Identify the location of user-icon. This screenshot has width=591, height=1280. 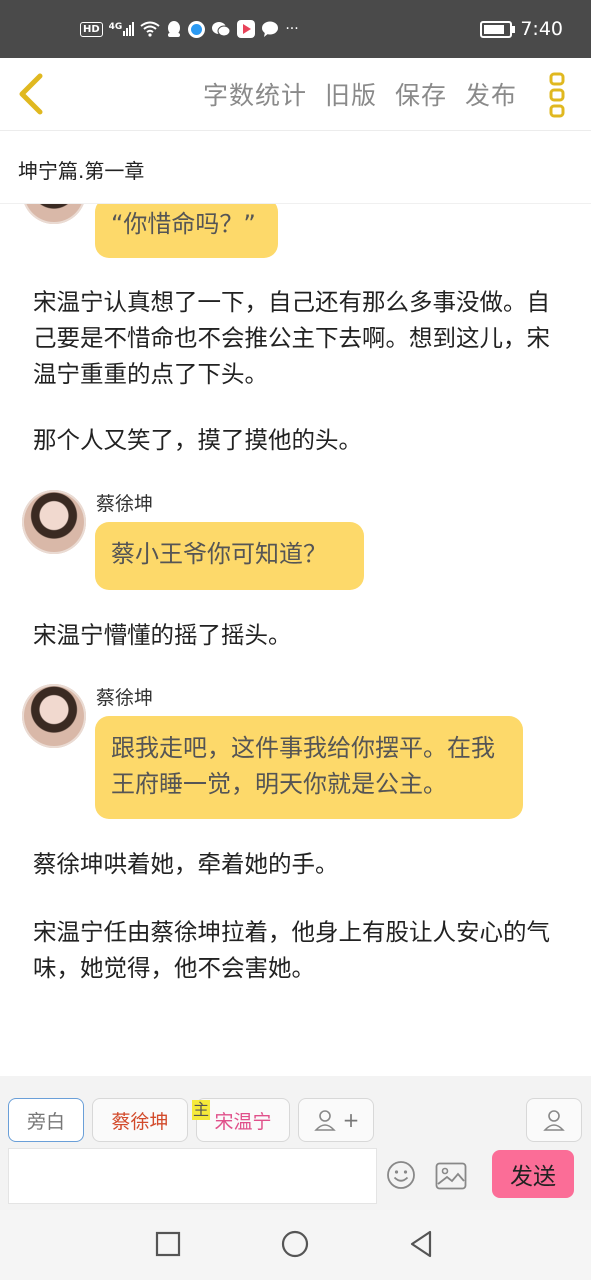
(554, 1120).